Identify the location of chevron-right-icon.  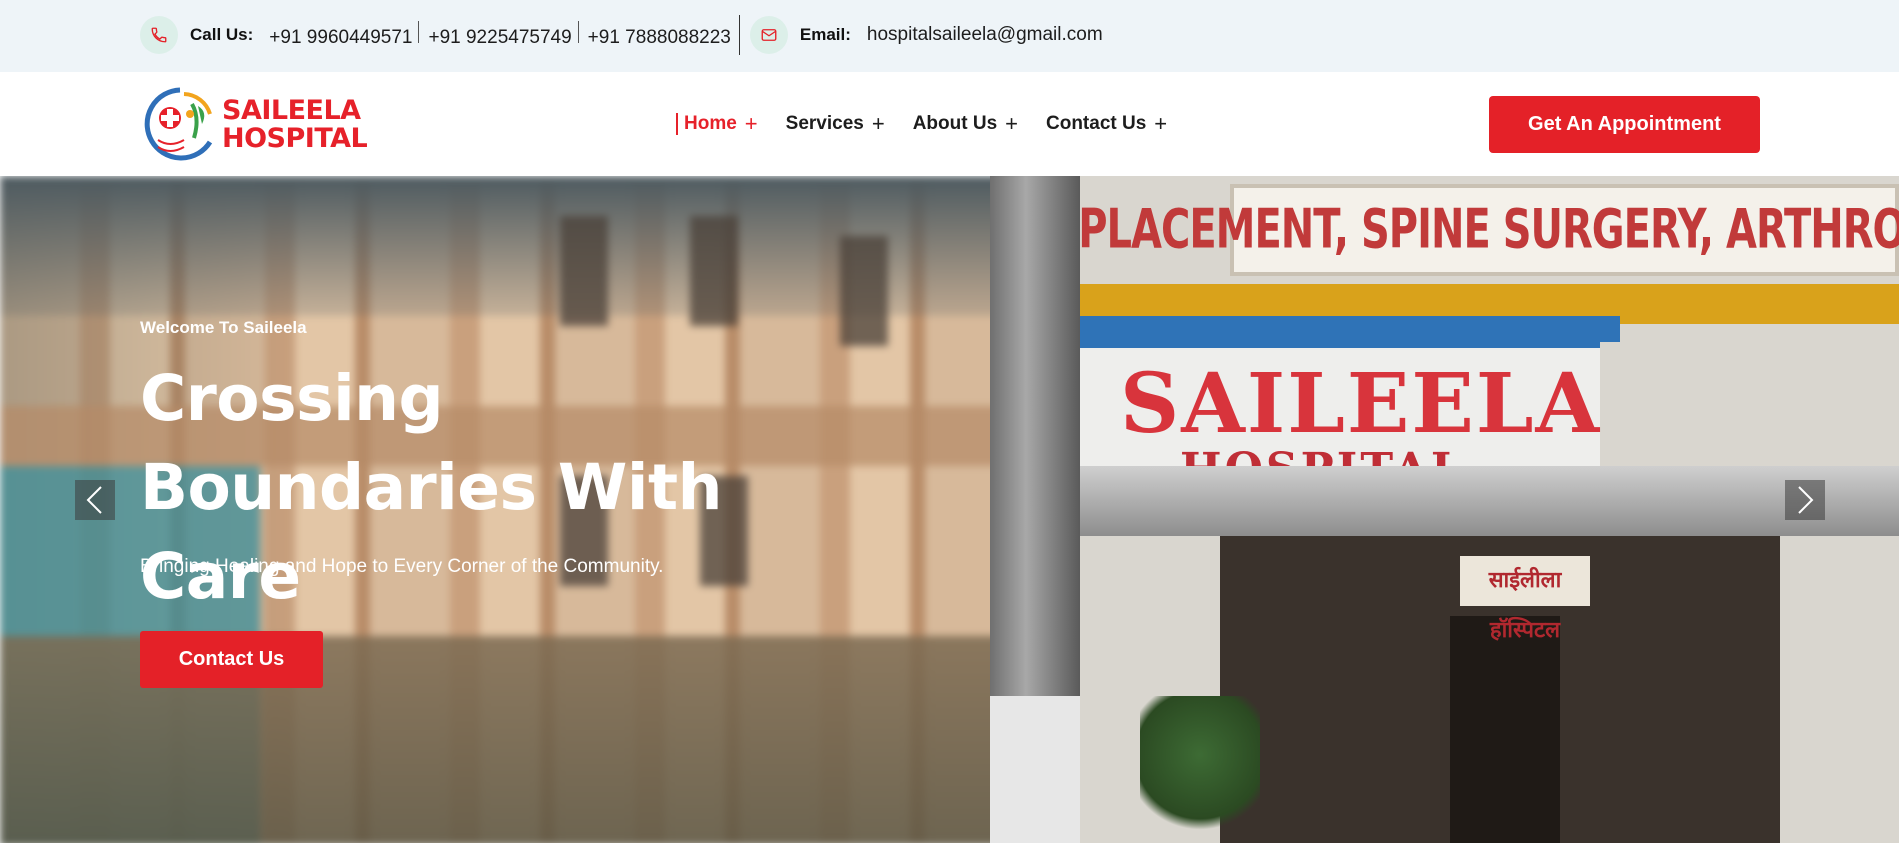
(1806, 500).